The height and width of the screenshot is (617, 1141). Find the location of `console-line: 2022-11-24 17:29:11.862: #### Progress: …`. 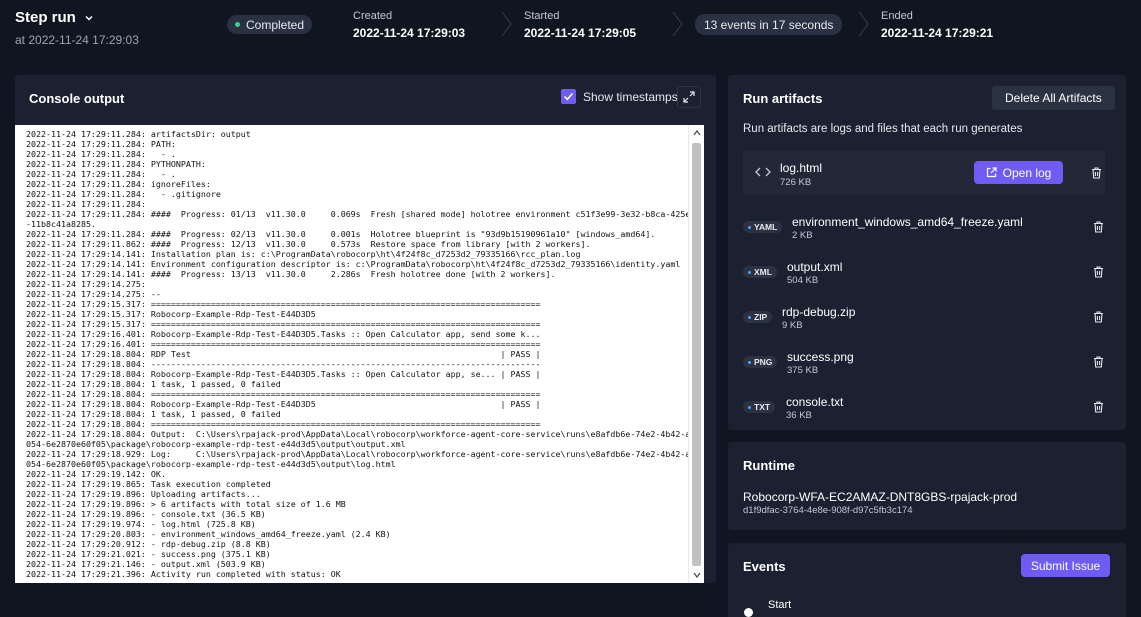

console-line: 2022-11-24 17:29:11.862: #### Progress: … is located at coordinates (308, 244).